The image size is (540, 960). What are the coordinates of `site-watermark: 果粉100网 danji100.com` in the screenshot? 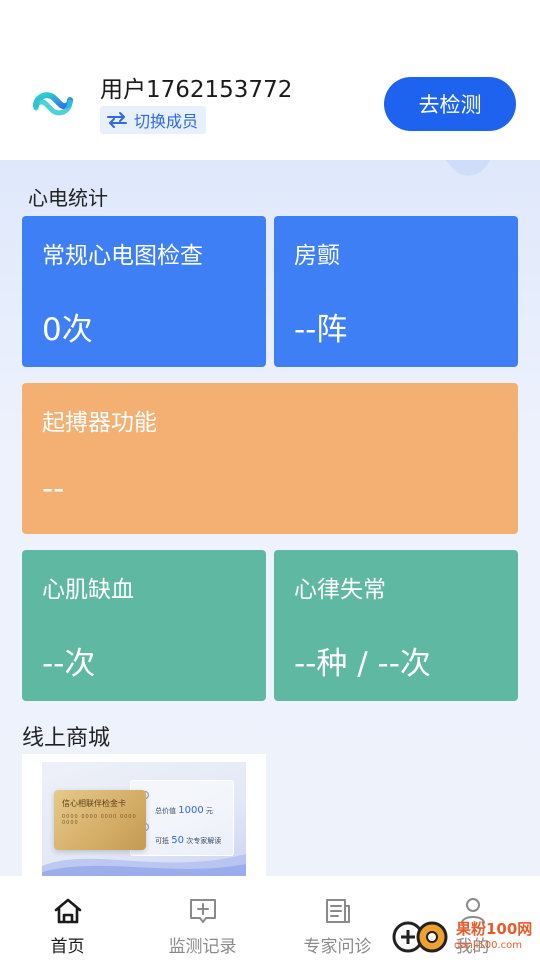 It's located at (465, 936).